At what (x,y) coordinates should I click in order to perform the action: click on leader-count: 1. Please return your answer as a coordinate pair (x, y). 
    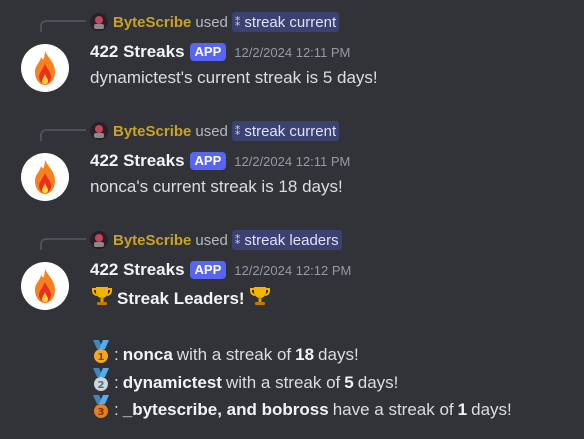
    Looking at the image, I should click on (462, 409).